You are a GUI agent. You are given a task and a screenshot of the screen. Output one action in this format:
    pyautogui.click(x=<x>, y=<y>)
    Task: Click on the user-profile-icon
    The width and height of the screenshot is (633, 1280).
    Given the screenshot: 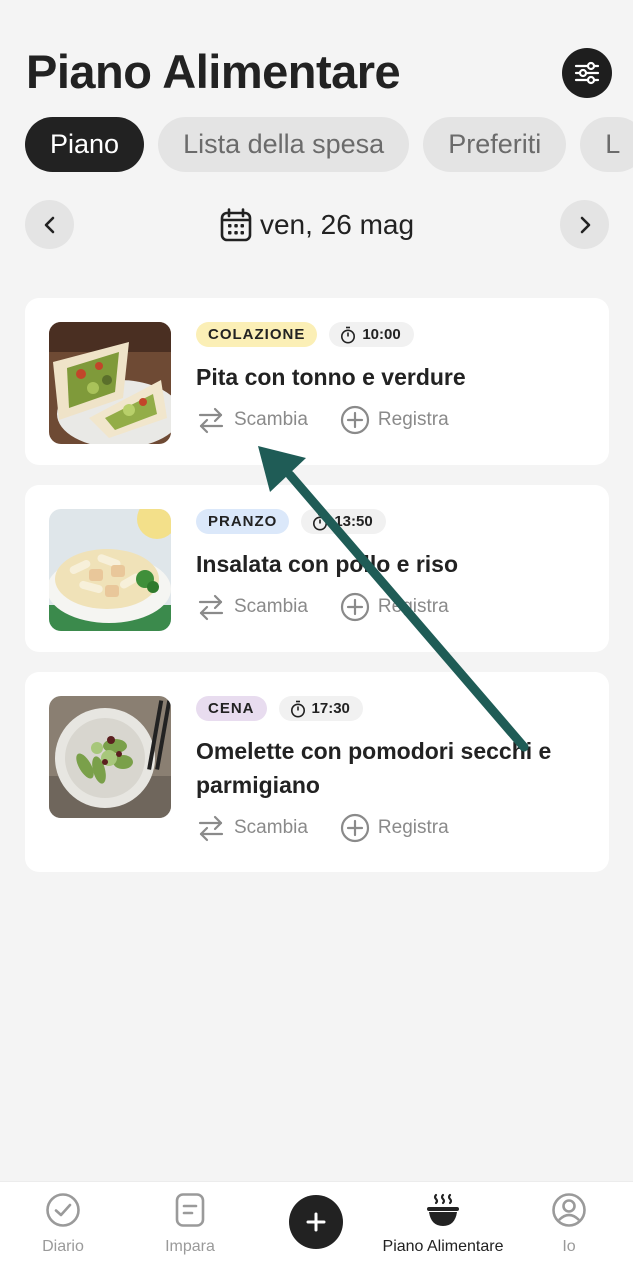 What is the action you would take?
    pyautogui.click(x=569, y=1210)
    